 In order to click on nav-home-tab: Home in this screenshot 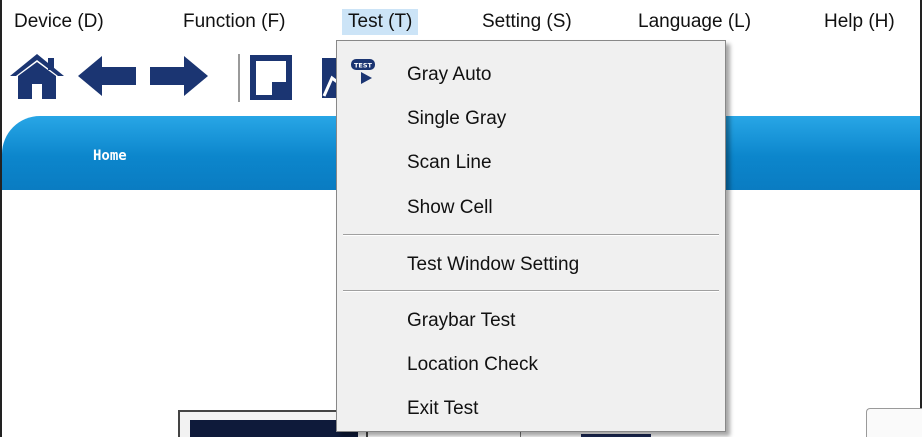, I will do `click(110, 156)`.